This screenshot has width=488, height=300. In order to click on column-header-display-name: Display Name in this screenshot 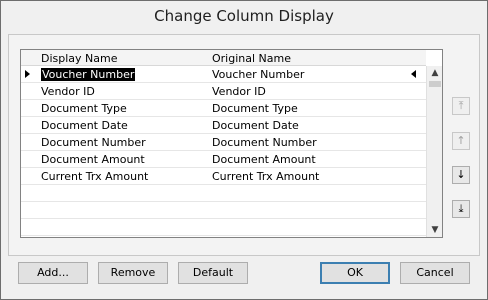, I will do `click(79, 58)`.